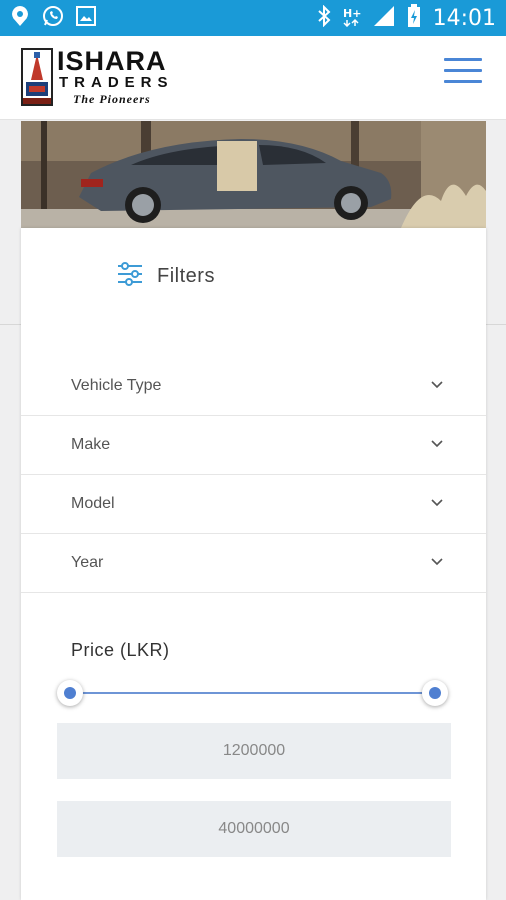  What do you see at coordinates (93, 503) in the screenshot?
I see `select-label: Model` at bounding box center [93, 503].